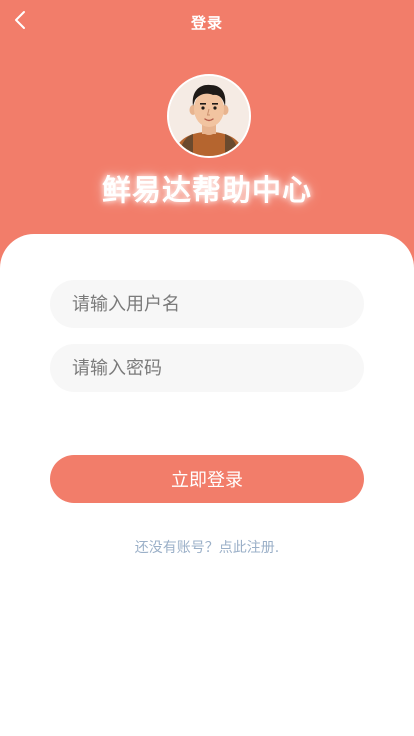 This screenshot has height=736, width=414. I want to click on user-avatar-icon, so click(209, 116).